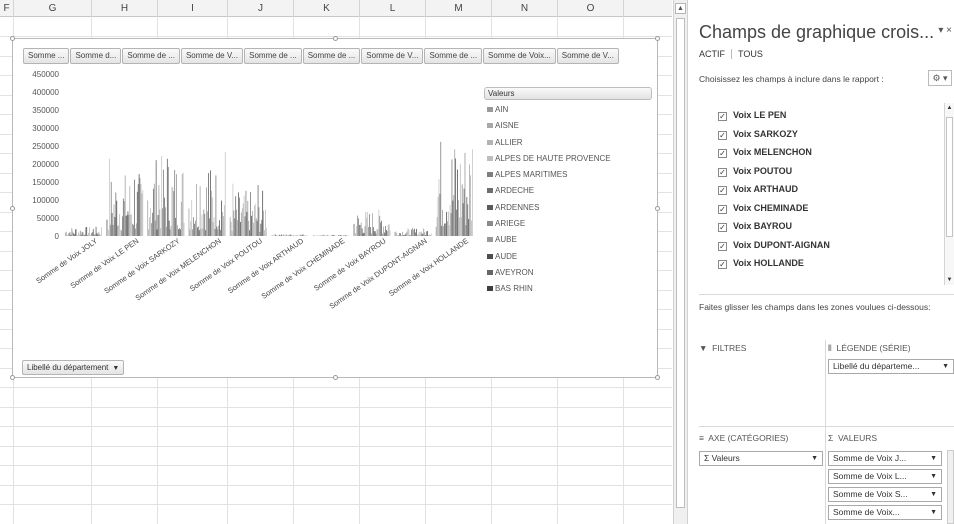 The image size is (954, 524). Describe the element at coordinates (940, 78) in the screenshot. I see `gear-icon: ⚙ ▾` at that location.